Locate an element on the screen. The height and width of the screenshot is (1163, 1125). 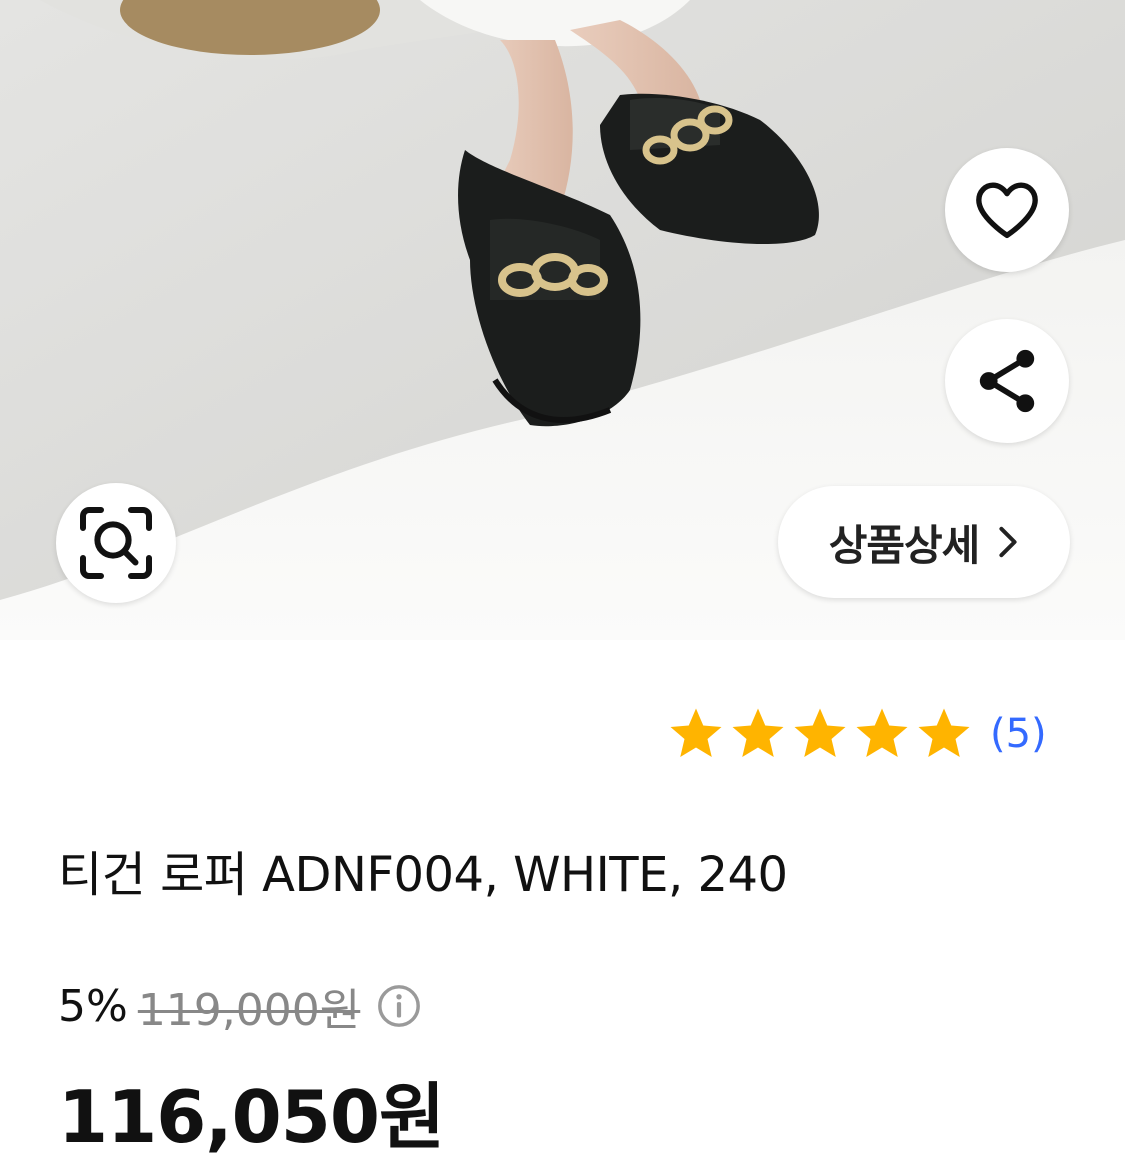
rating-summary: (5) is located at coordinates (856, 734).